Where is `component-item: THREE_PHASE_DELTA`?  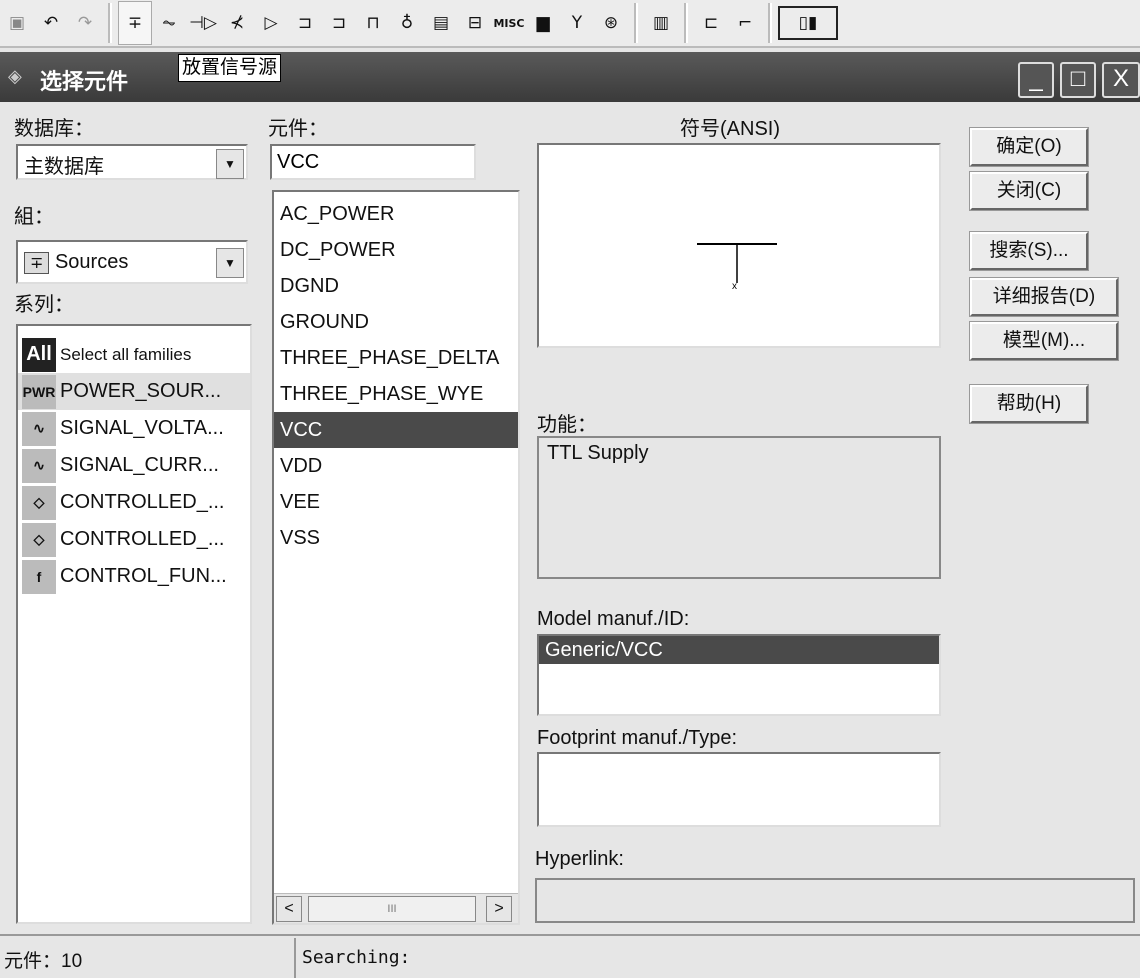
component-item: THREE_PHASE_DELTA is located at coordinates (396, 358).